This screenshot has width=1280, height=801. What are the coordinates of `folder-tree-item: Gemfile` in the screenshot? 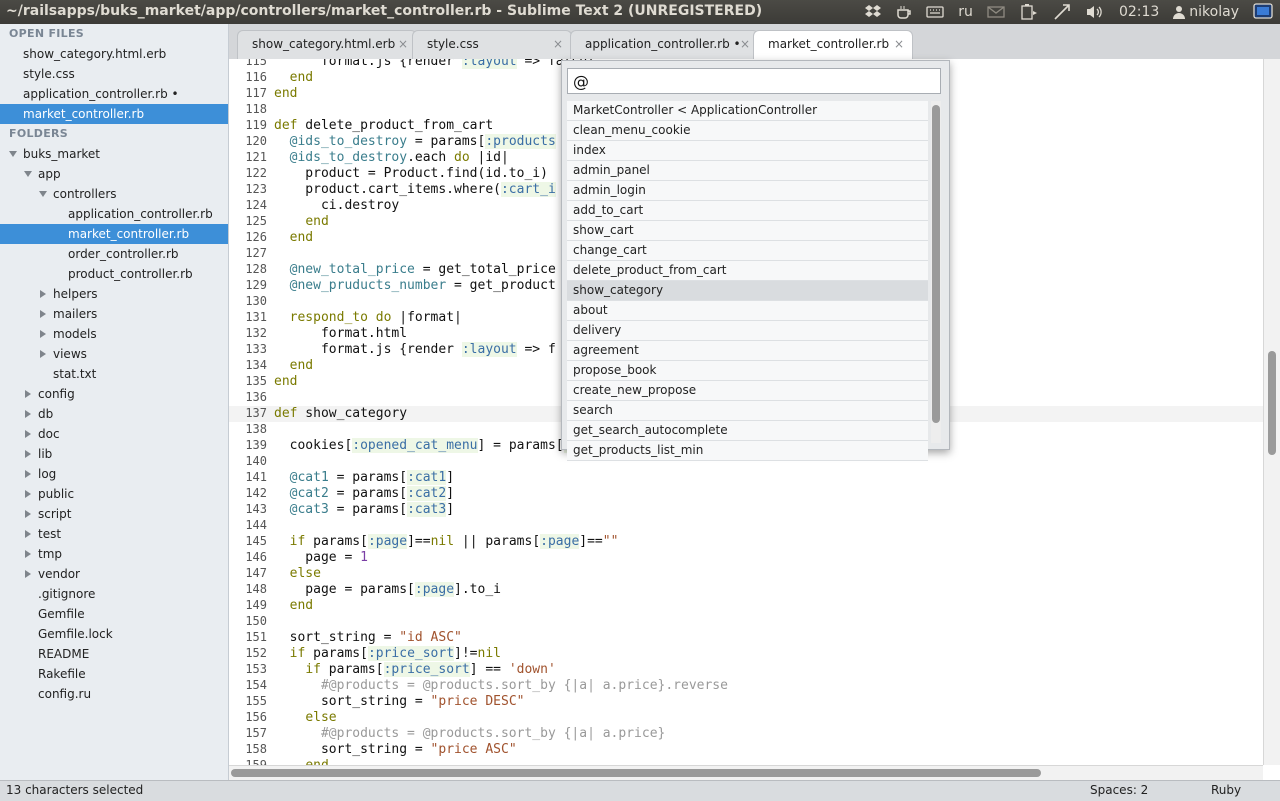 It's located at (114, 614).